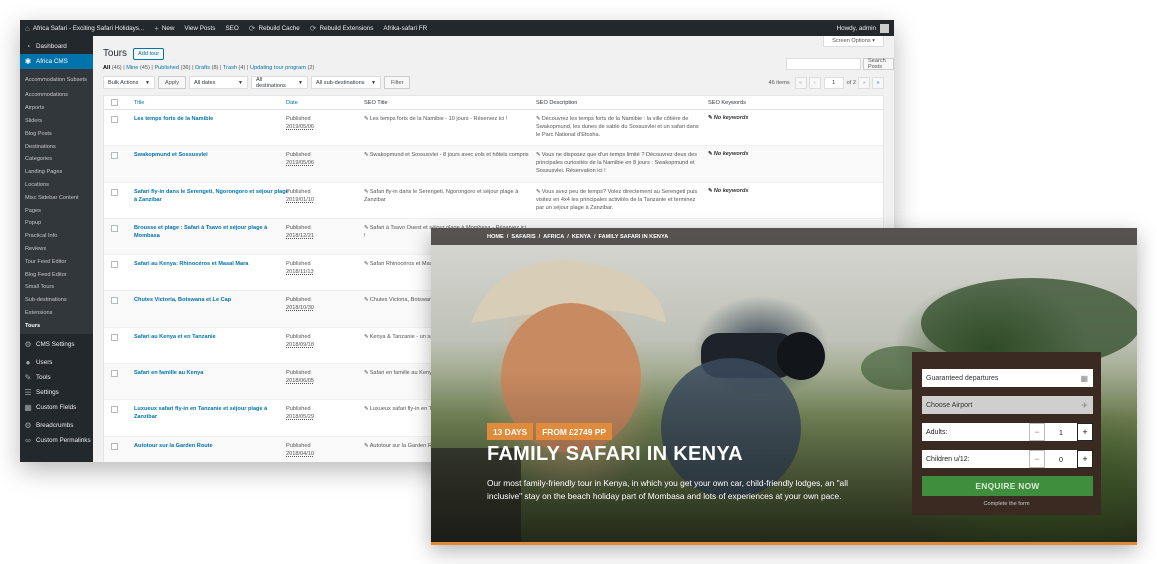 This screenshot has height=564, width=1157. What do you see at coordinates (164, 28) in the screenshot?
I see `admin-bar-new: + New` at bounding box center [164, 28].